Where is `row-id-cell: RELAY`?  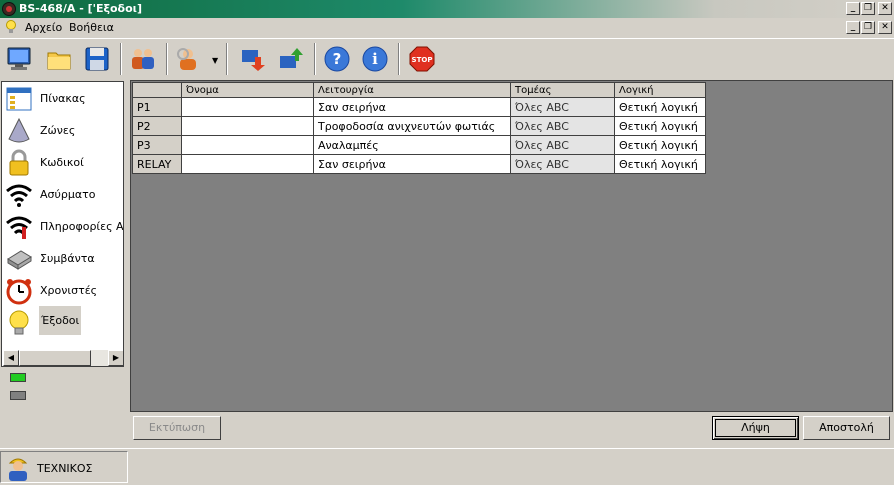
row-id-cell: RELAY is located at coordinates (157, 164).